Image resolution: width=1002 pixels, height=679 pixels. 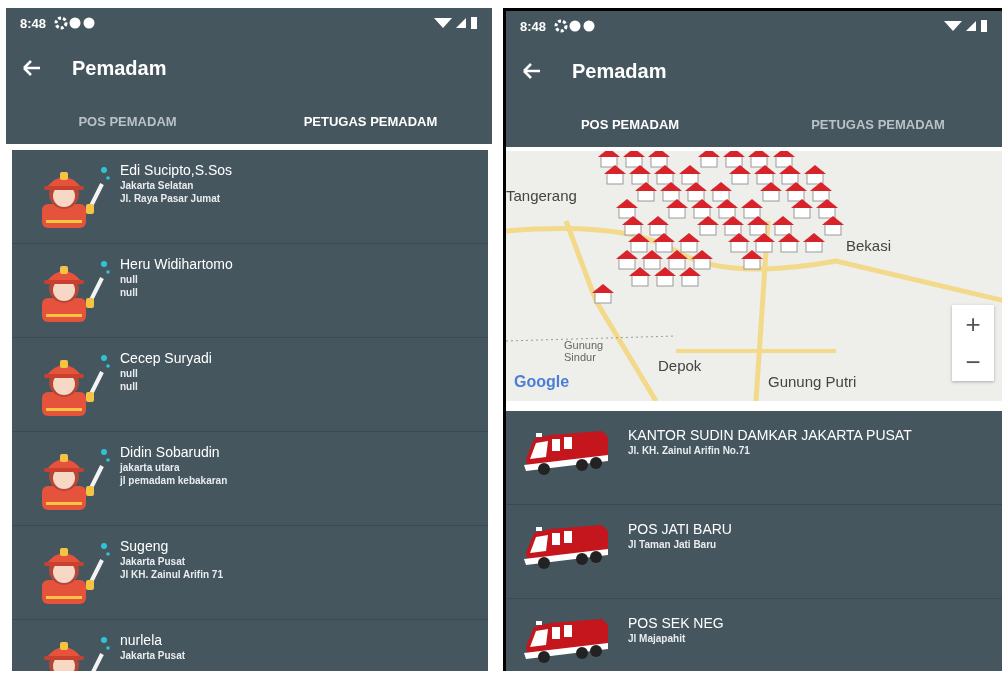 What do you see at coordinates (541, 195) in the screenshot?
I see `map-label: Tangerang` at bounding box center [541, 195].